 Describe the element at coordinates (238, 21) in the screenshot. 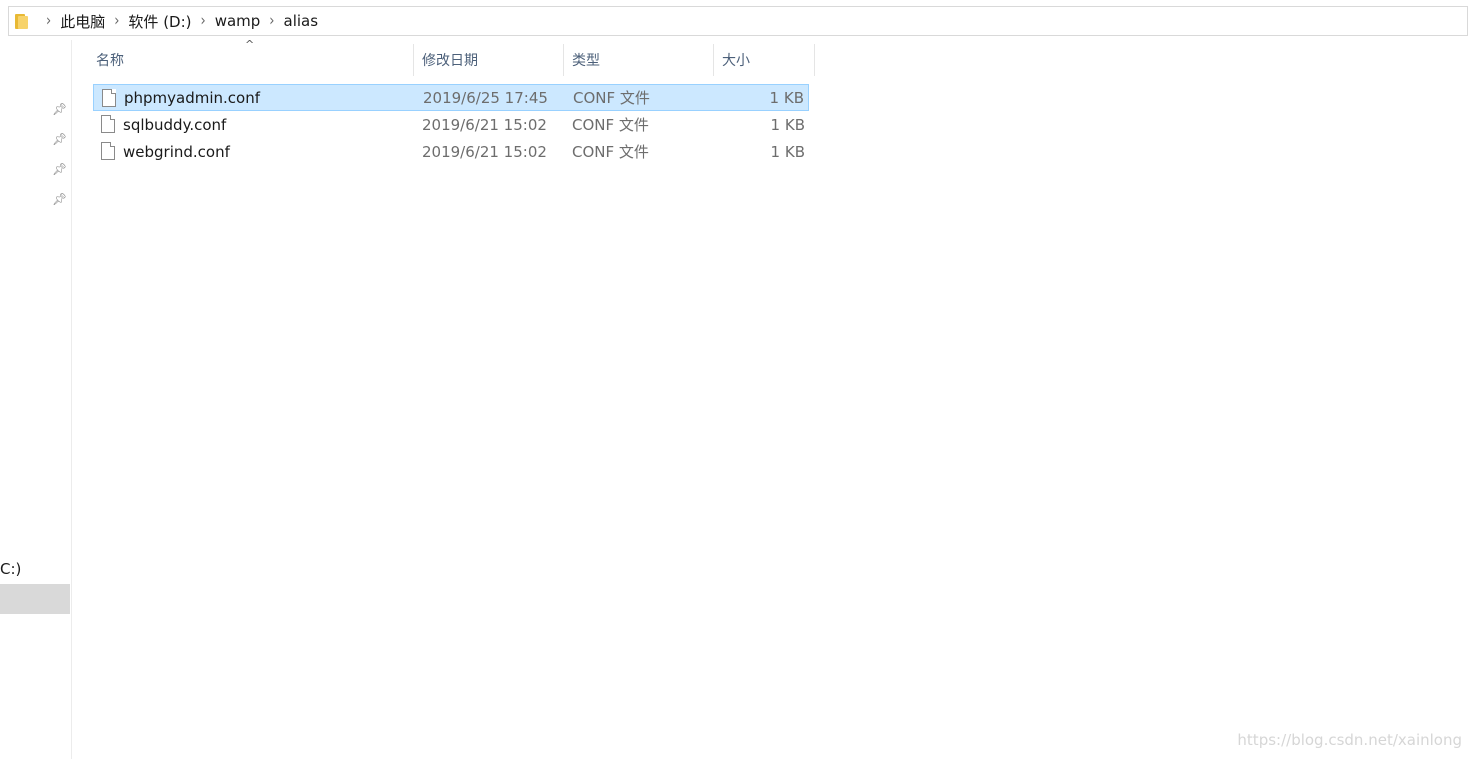

I see `breadcrumb-wamp: wamp` at that location.